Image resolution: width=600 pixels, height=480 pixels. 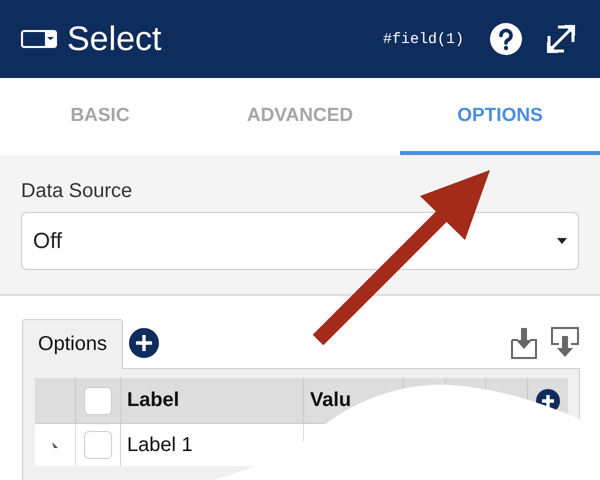 What do you see at coordinates (524, 343) in the screenshot?
I see `import-icon` at bounding box center [524, 343].